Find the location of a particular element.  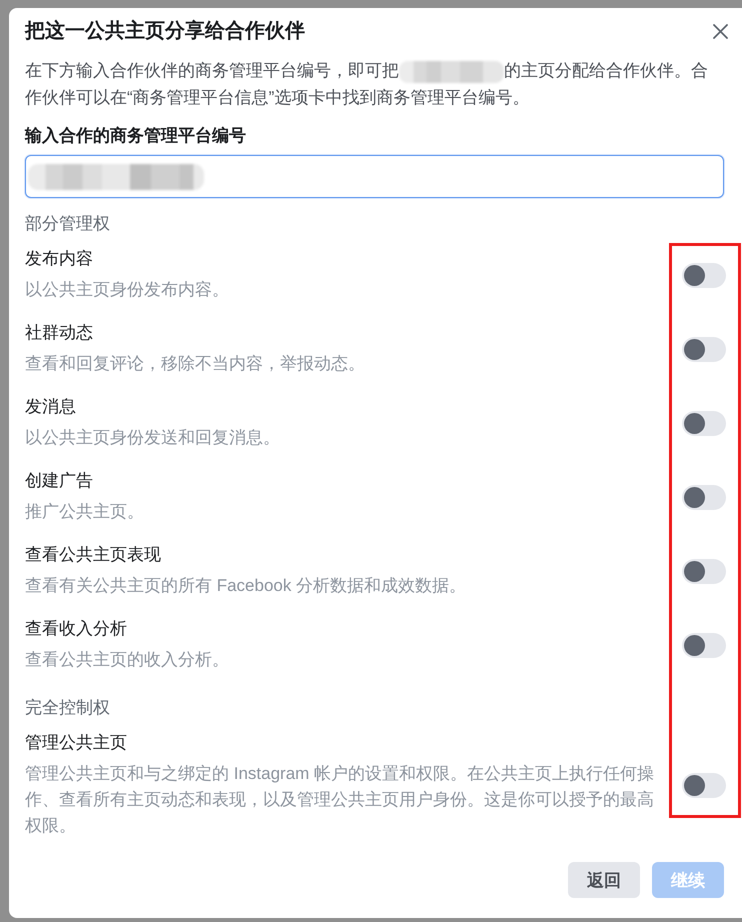

permission-title: 管理公共主页 is located at coordinates (76, 743).